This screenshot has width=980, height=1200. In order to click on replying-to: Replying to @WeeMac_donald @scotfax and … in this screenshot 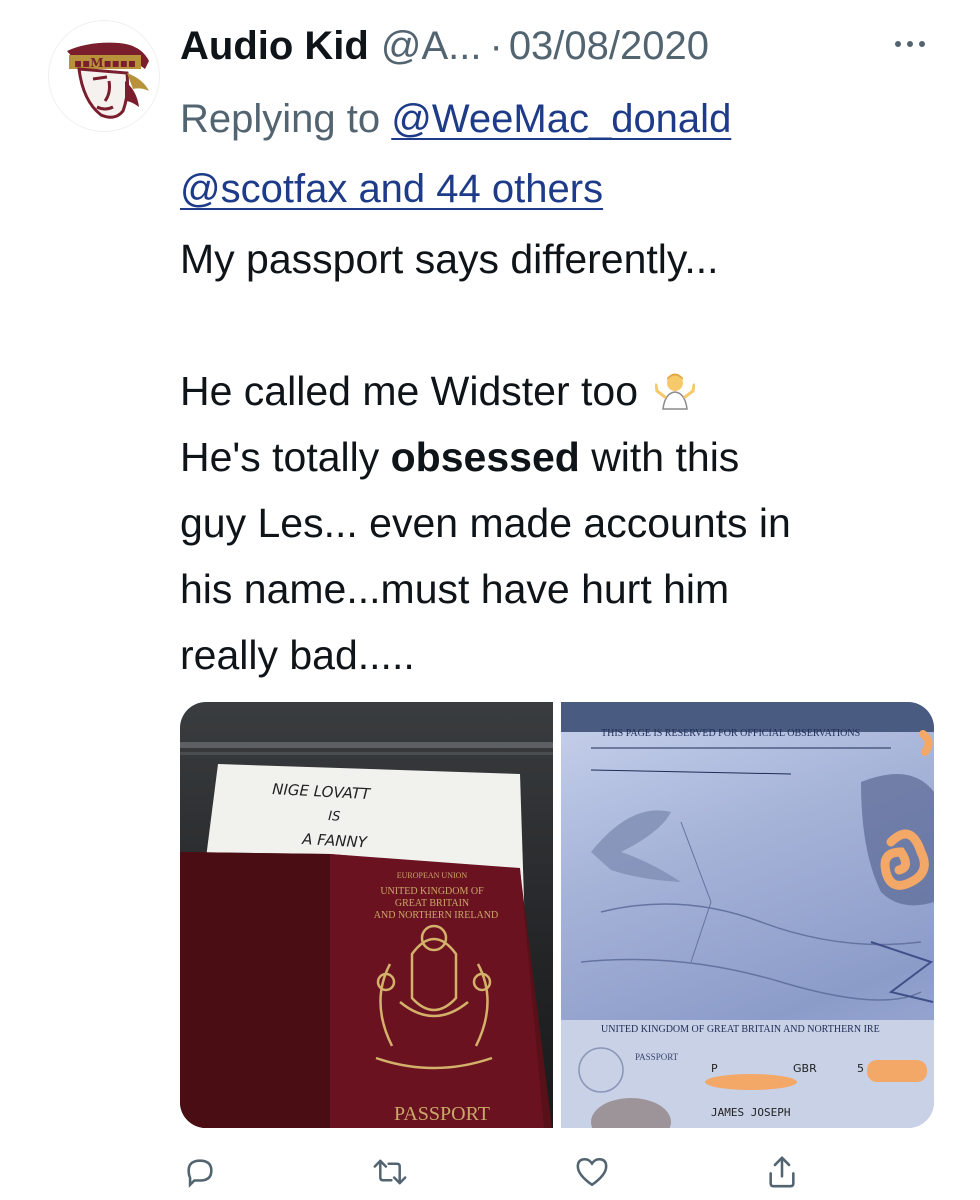, I will do `click(560, 154)`.